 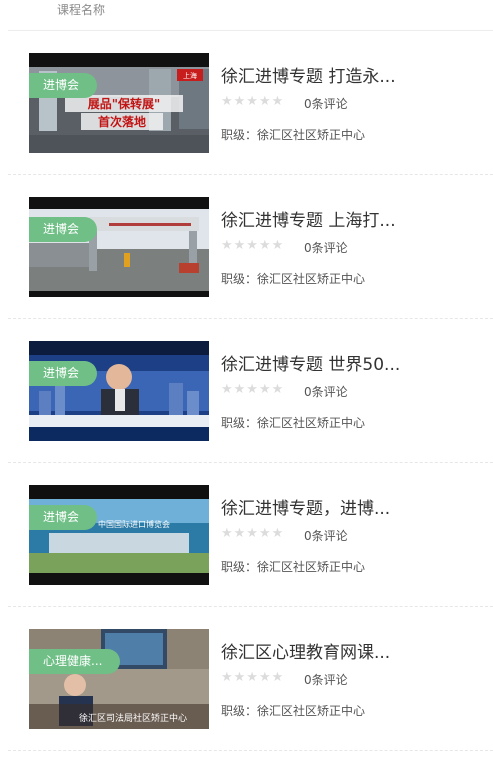 What do you see at coordinates (124, 103) in the screenshot?
I see `thumb-caption: 展品"保转展"` at bounding box center [124, 103].